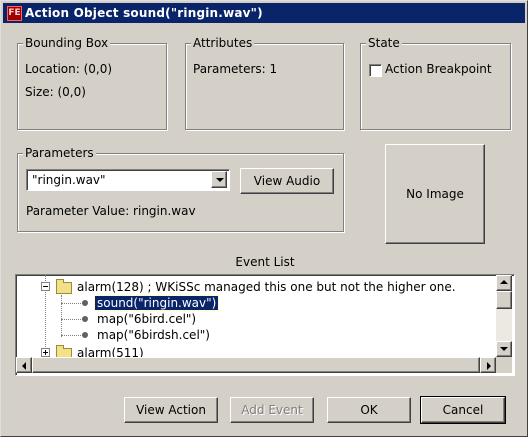 The height and width of the screenshot is (437, 528). I want to click on add-event-button: Add Event, so click(272, 410).